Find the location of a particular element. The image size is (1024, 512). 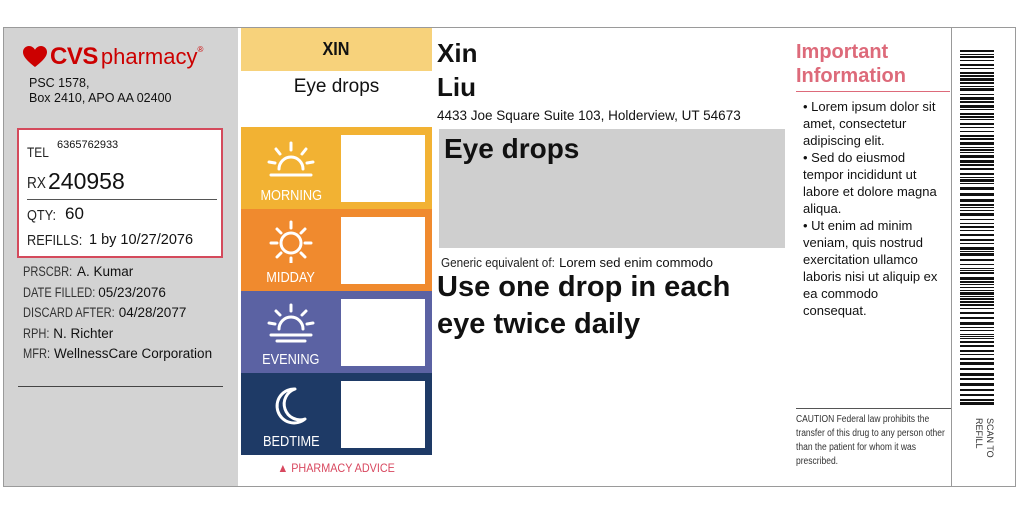

pharmacy-advice: ▲ PHARMACY ADVICE is located at coordinates (336, 468).